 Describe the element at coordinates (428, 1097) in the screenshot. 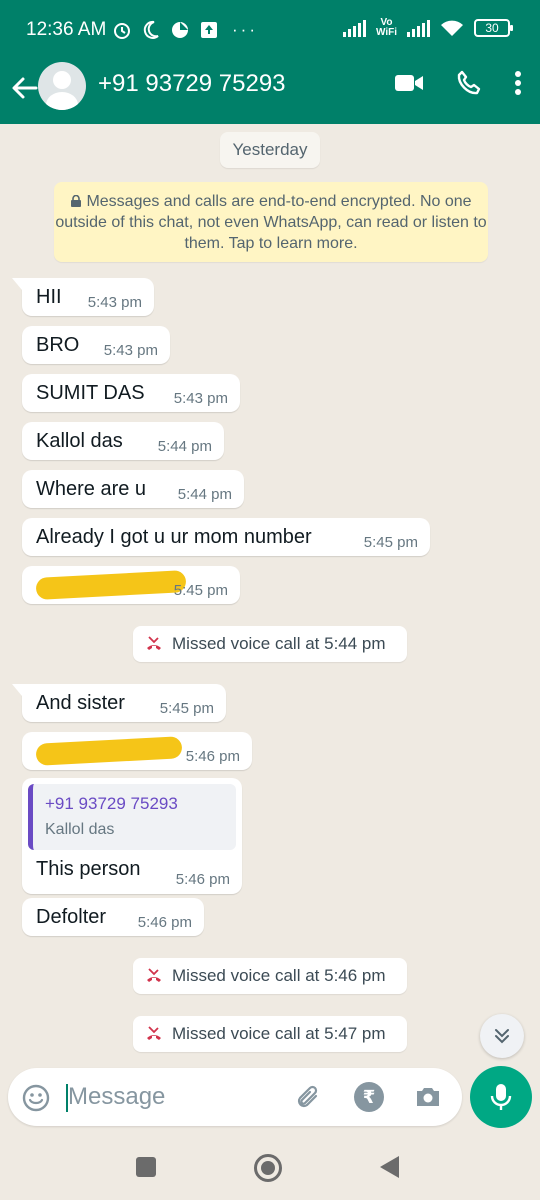

I see `camera-icon` at that location.